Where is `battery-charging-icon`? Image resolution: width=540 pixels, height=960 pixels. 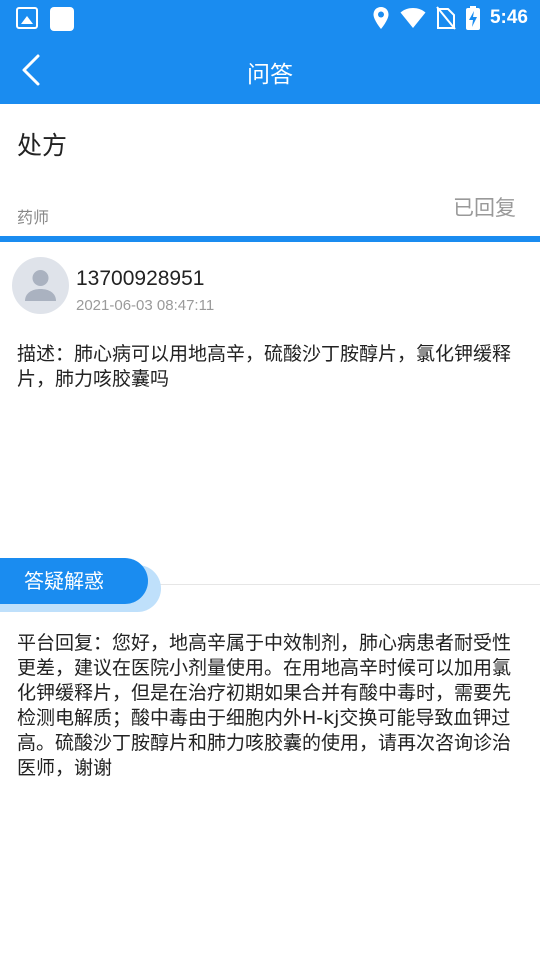 battery-charging-icon is located at coordinates (472, 18).